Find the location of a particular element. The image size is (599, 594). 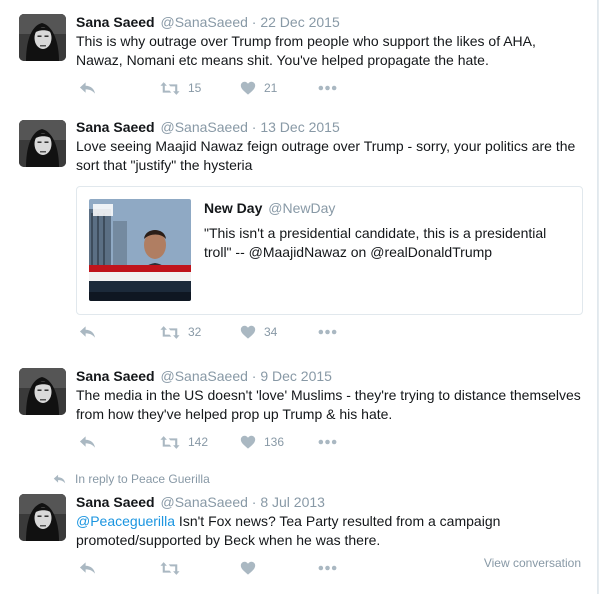

like-count: 136 is located at coordinates (274, 442).